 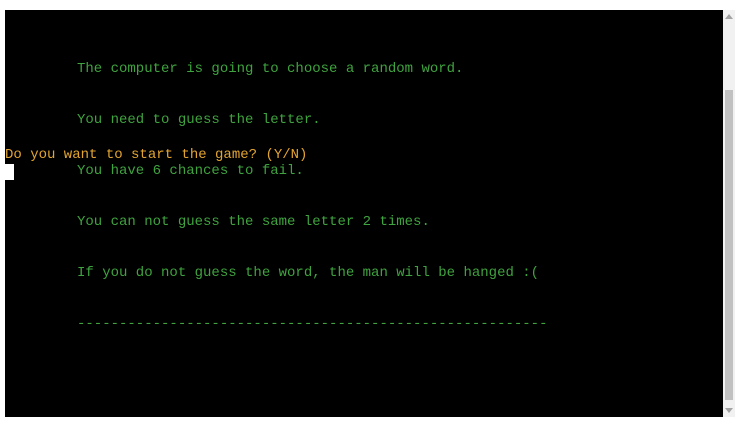 I want to click on start-game-prompt: Do you want to start the game? (Y/N), so click(x=156, y=155).